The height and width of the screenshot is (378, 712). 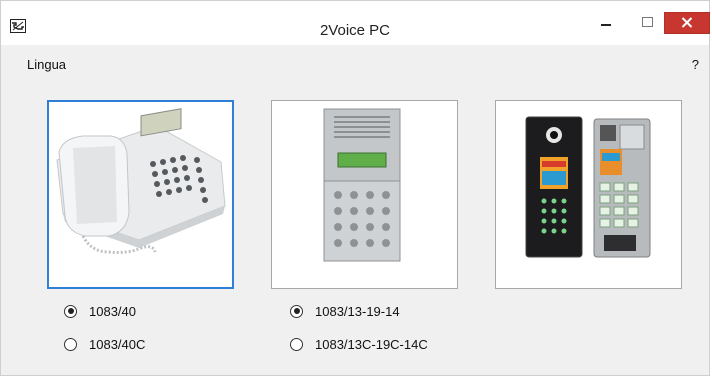 I want to click on keypad-door-panel-image, so click(x=362, y=185).